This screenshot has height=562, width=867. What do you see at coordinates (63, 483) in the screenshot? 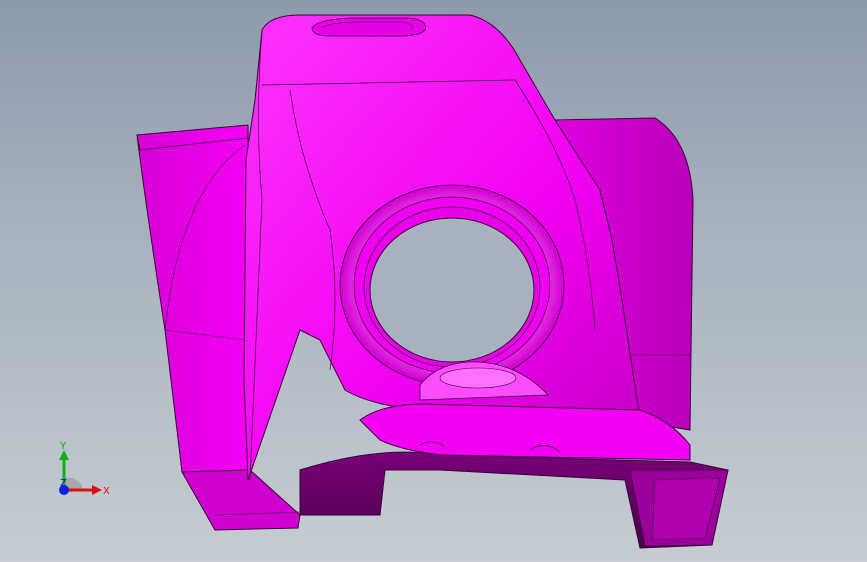
I see `triad-z-label: Z` at bounding box center [63, 483].